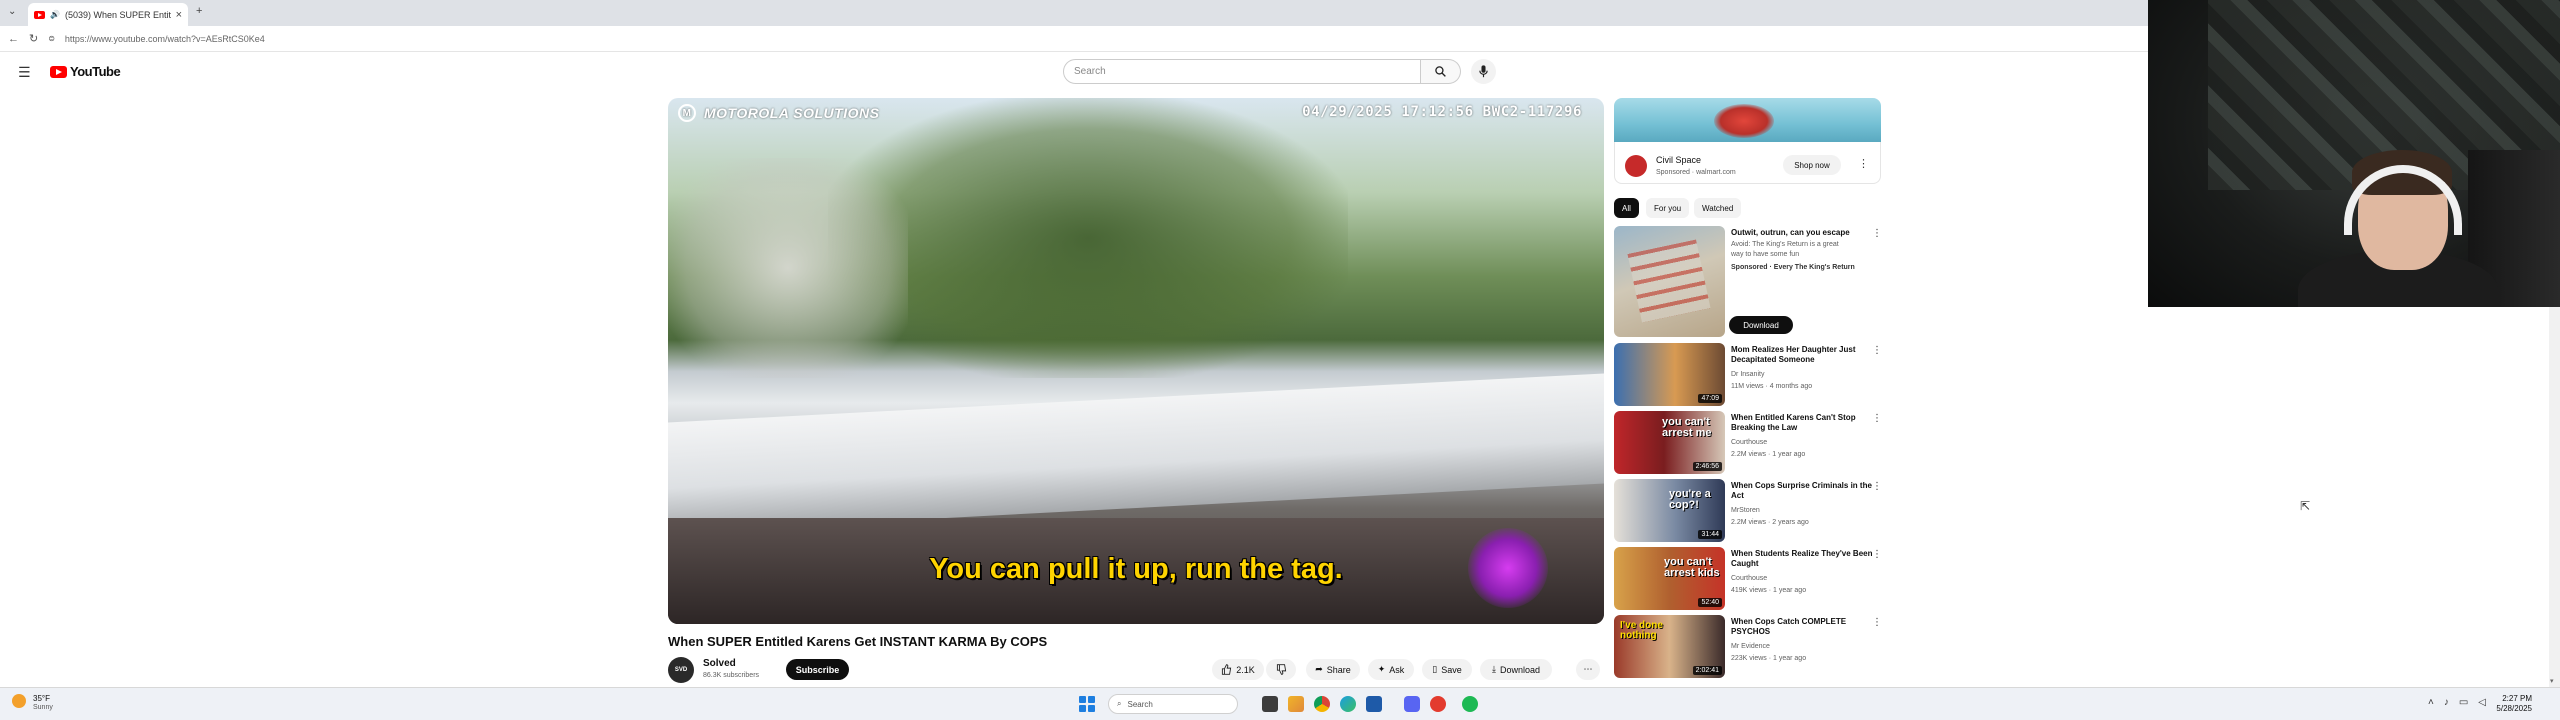 This screenshot has height=720, width=2560. I want to click on tray-network-icon: ▭, so click(2463, 702).